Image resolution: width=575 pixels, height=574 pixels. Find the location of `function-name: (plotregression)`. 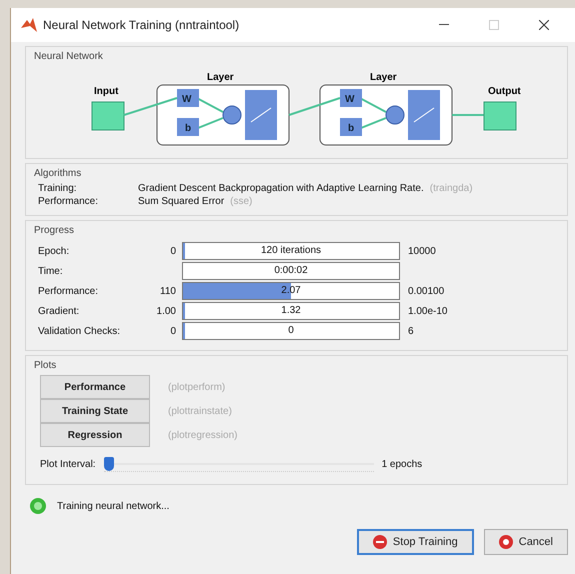

function-name: (plotregression) is located at coordinates (203, 435).